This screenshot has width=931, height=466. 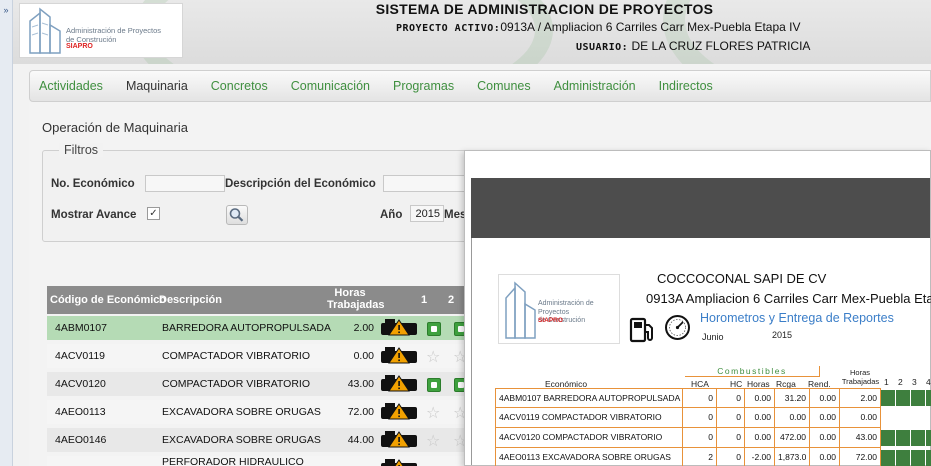 I want to click on nav-item-actividades: Actividades, so click(x=71, y=86).